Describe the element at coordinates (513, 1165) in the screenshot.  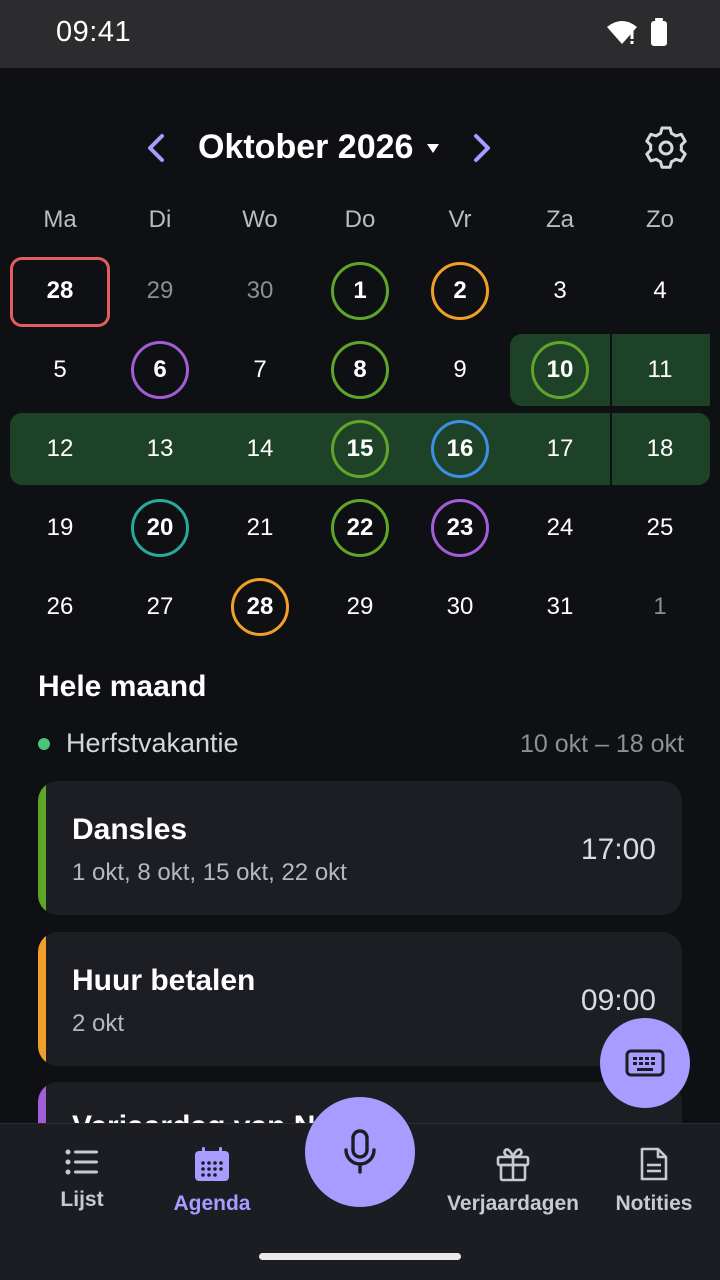
I see `gift-icon` at that location.